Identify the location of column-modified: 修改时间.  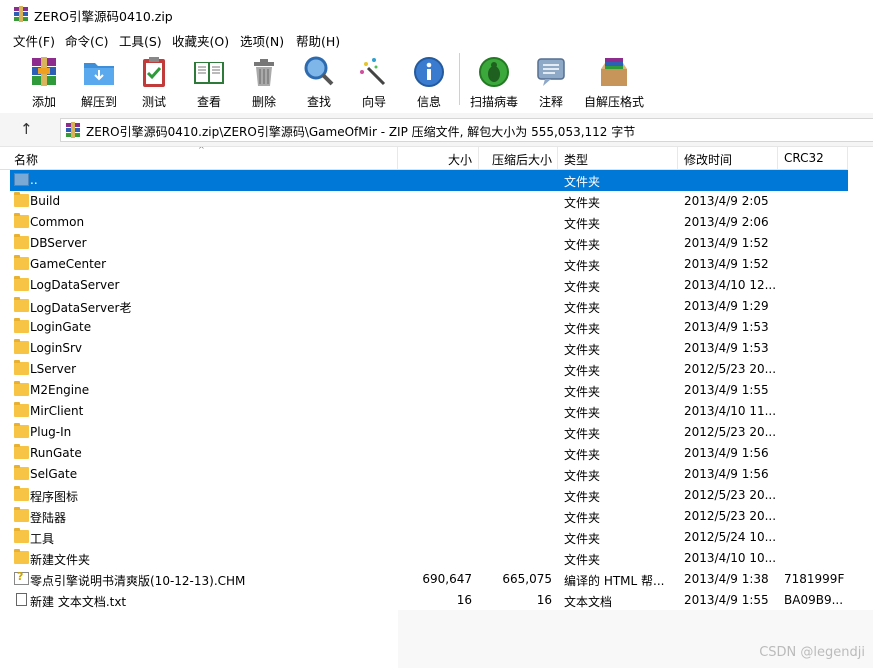
(708, 159).